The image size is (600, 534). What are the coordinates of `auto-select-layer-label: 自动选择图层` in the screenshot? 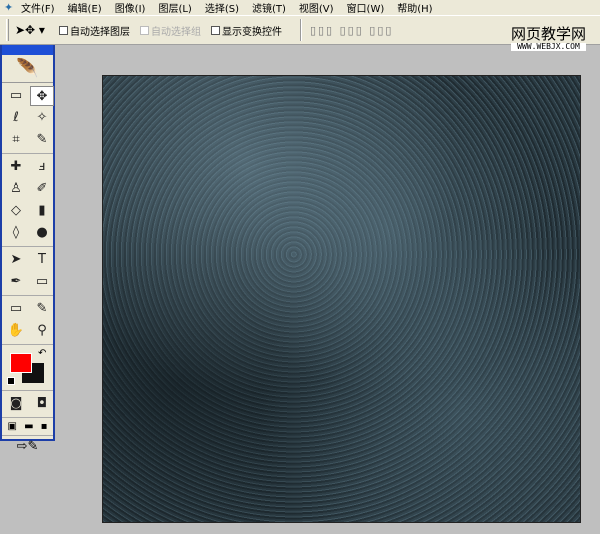 It's located at (99, 32).